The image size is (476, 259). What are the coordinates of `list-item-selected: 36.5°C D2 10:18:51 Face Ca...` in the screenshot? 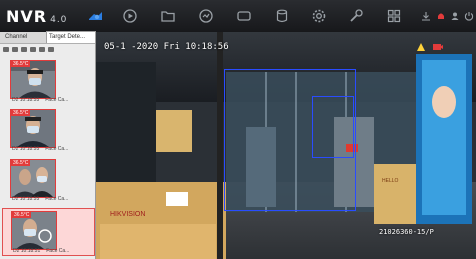 It's located at (48, 232).